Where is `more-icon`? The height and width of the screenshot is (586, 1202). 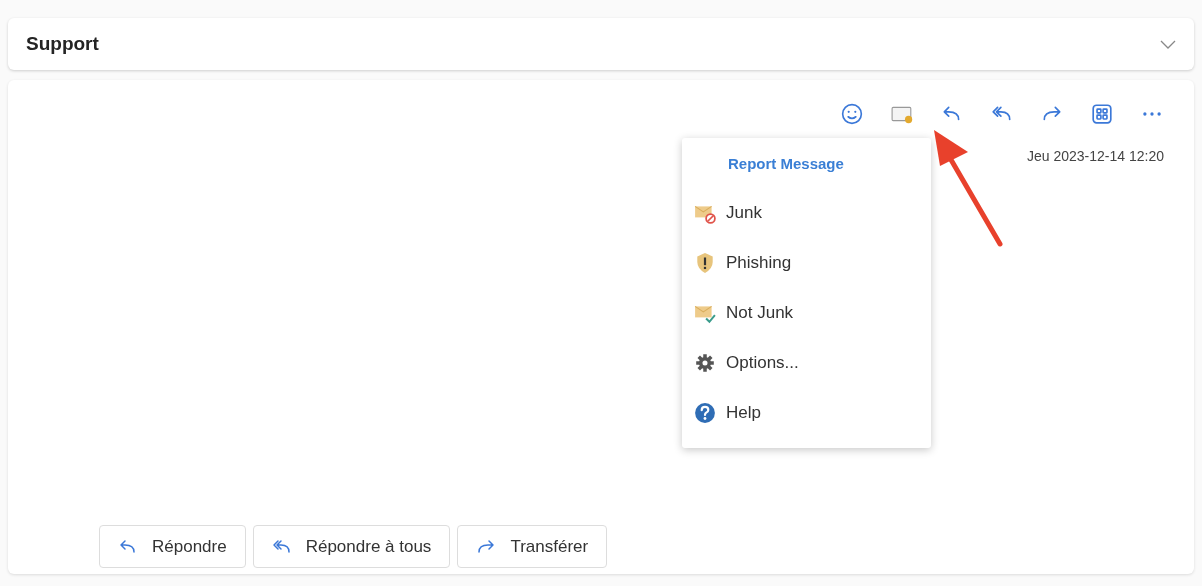 more-icon is located at coordinates (1152, 114).